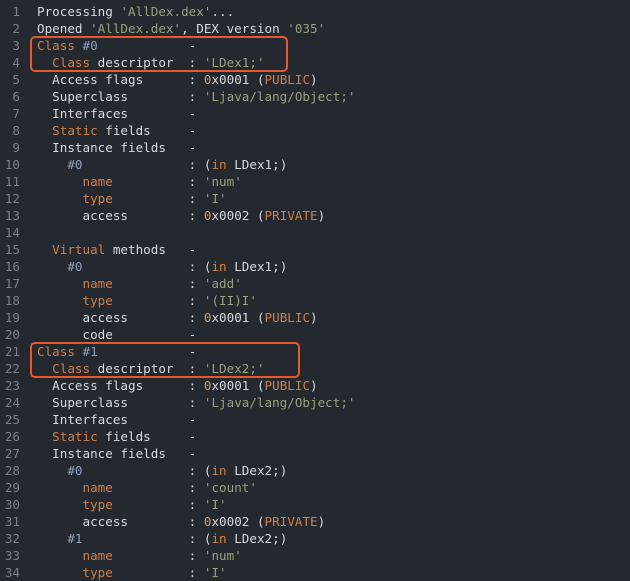 The height and width of the screenshot is (581, 630). I want to click on code-line: 6 Superclass : 'Ljava/lang/Object;', so click(315, 96).